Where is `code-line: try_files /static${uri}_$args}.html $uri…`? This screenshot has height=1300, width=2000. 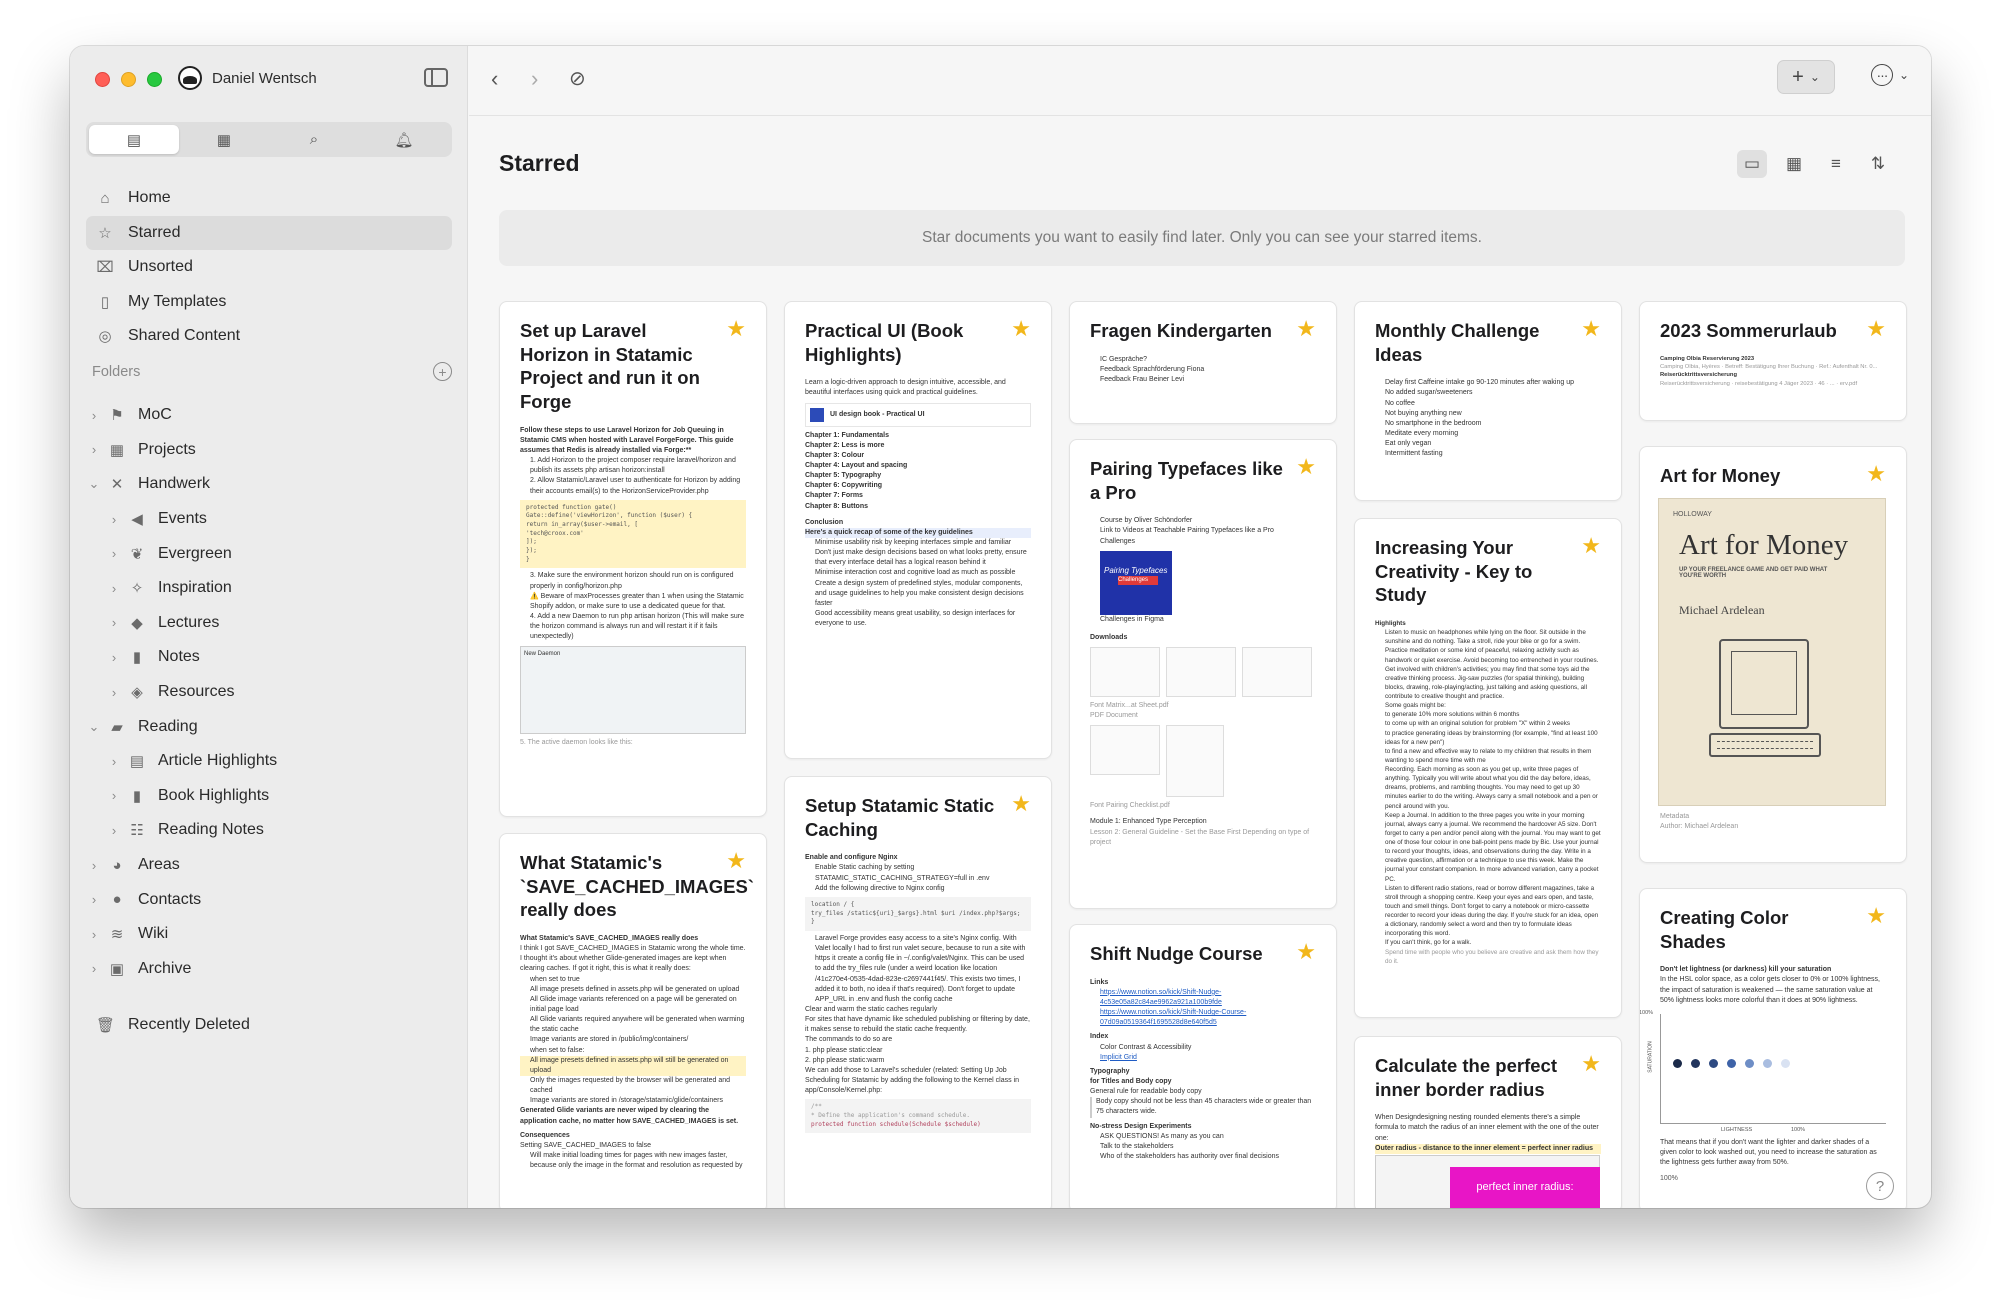
code-line: try_files /static${uri}_$args}.html $uri… is located at coordinates (916, 913).